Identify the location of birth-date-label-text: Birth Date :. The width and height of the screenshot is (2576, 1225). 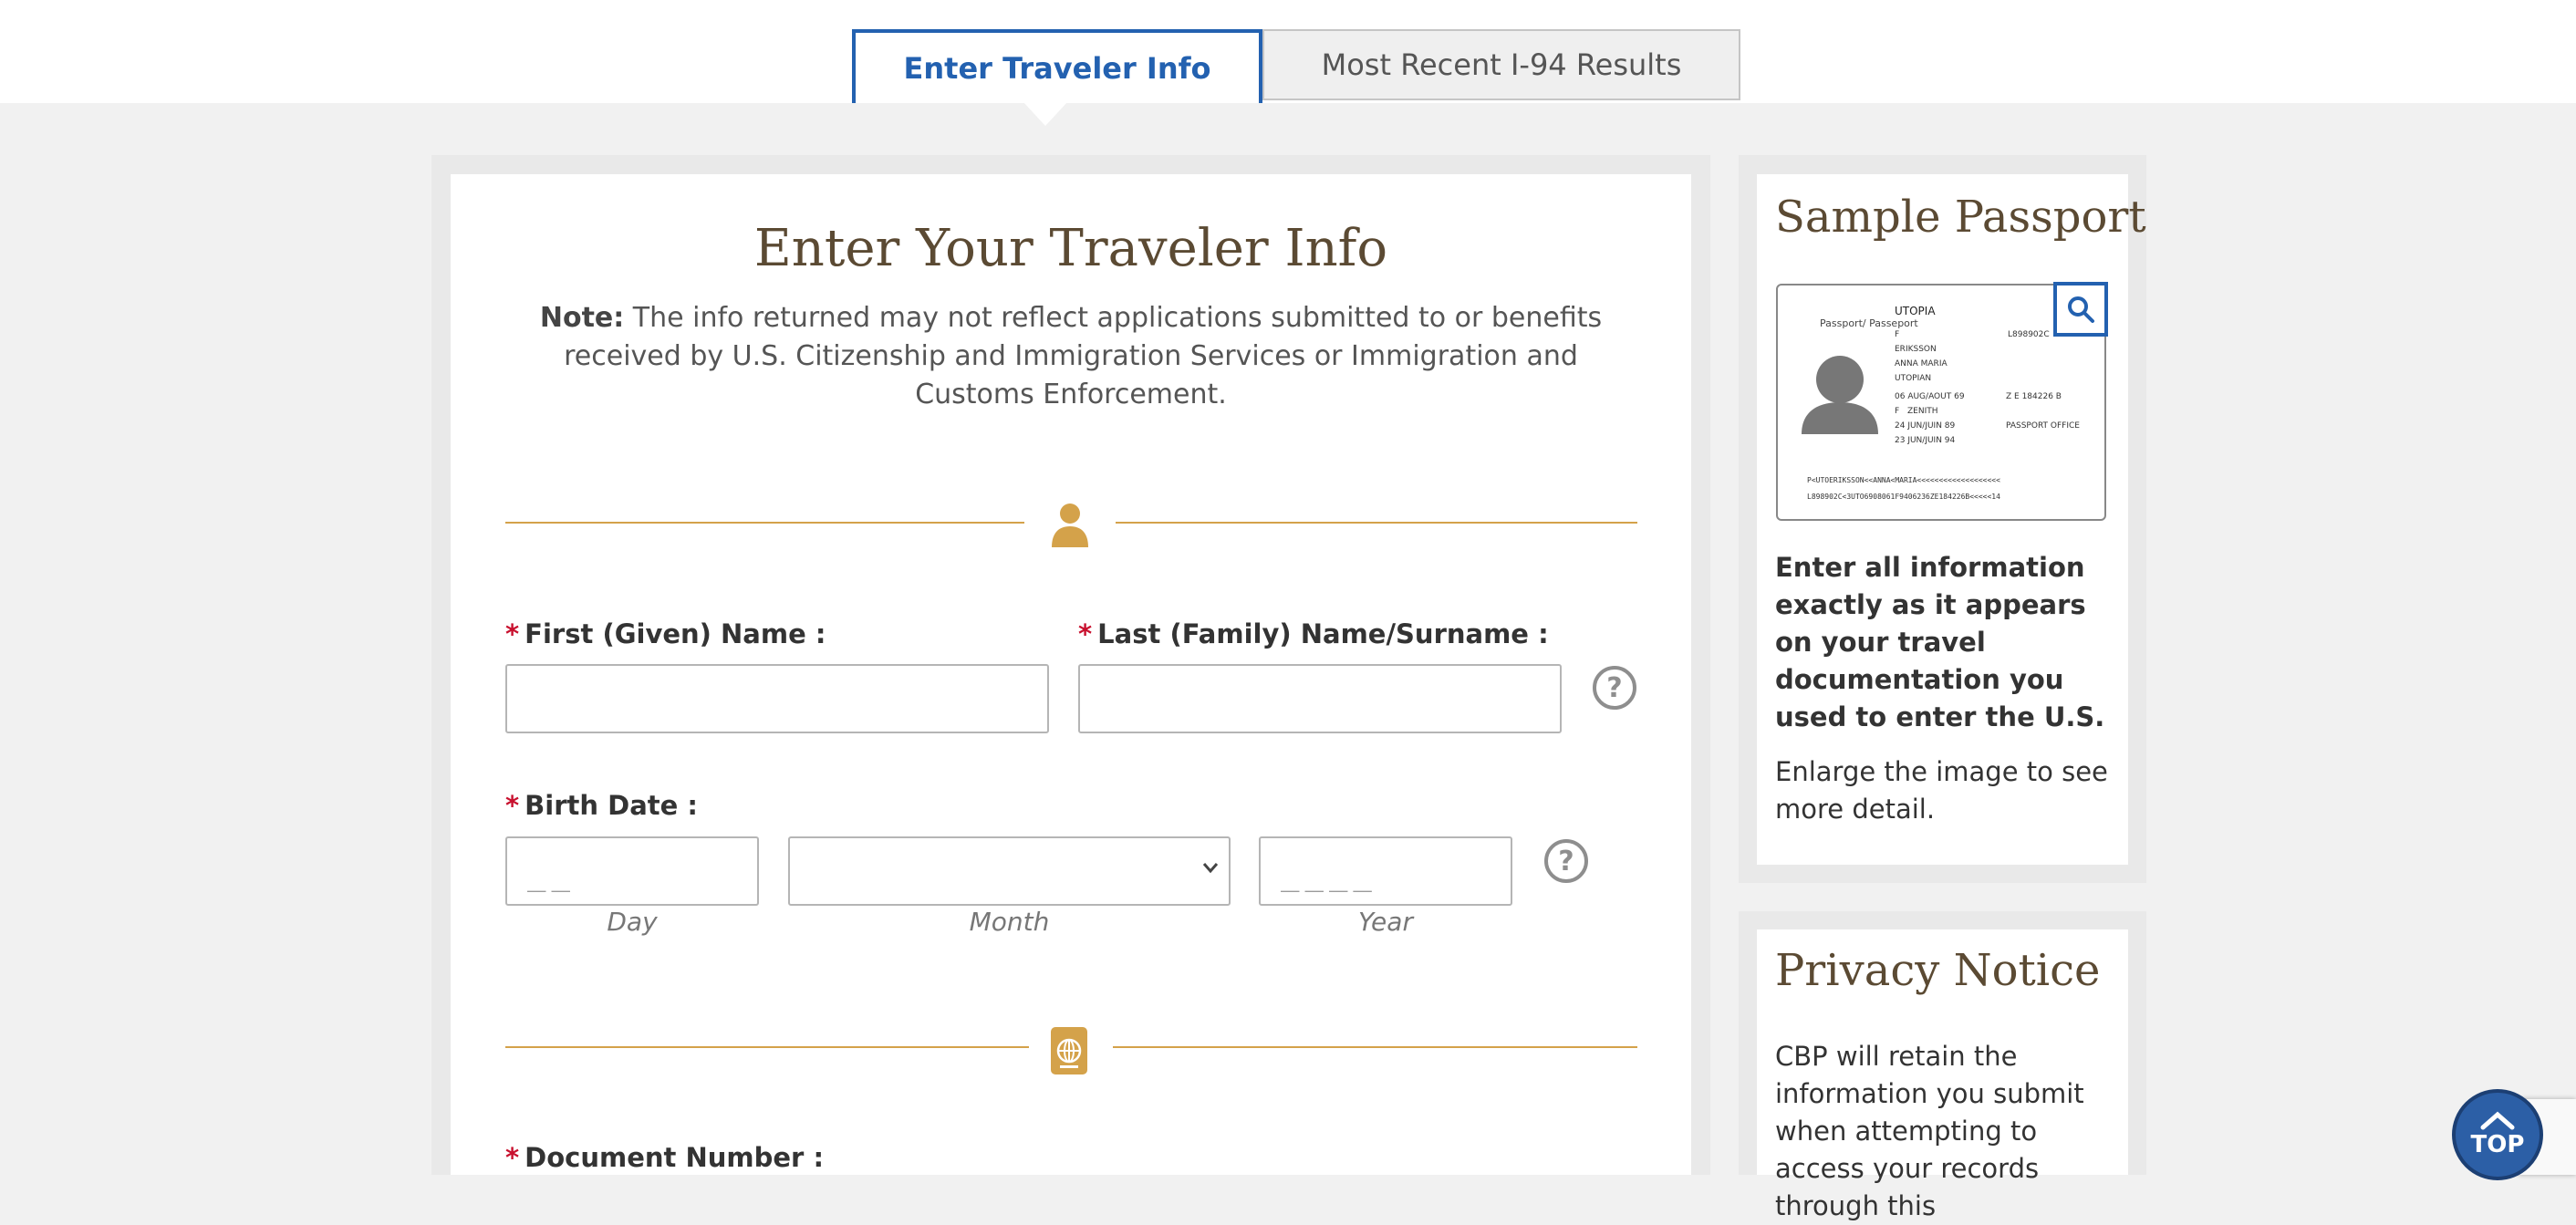
(611, 805).